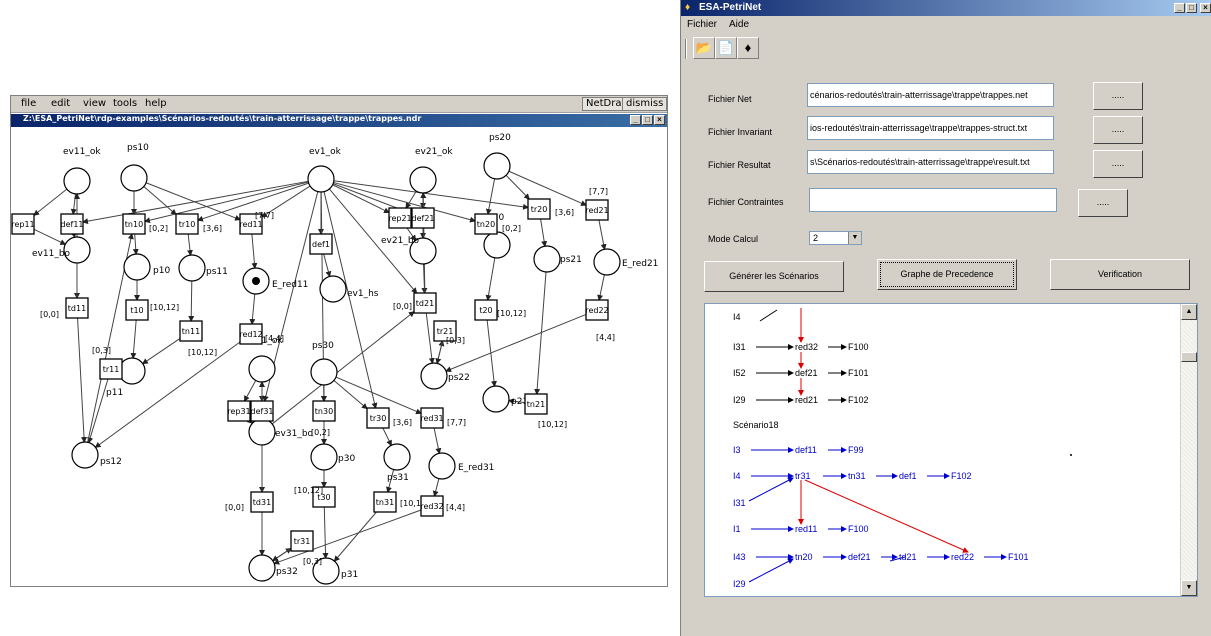  Describe the element at coordinates (389, 418) in the screenshot. I see `transition-tr30: tr30 [3,6]` at that location.